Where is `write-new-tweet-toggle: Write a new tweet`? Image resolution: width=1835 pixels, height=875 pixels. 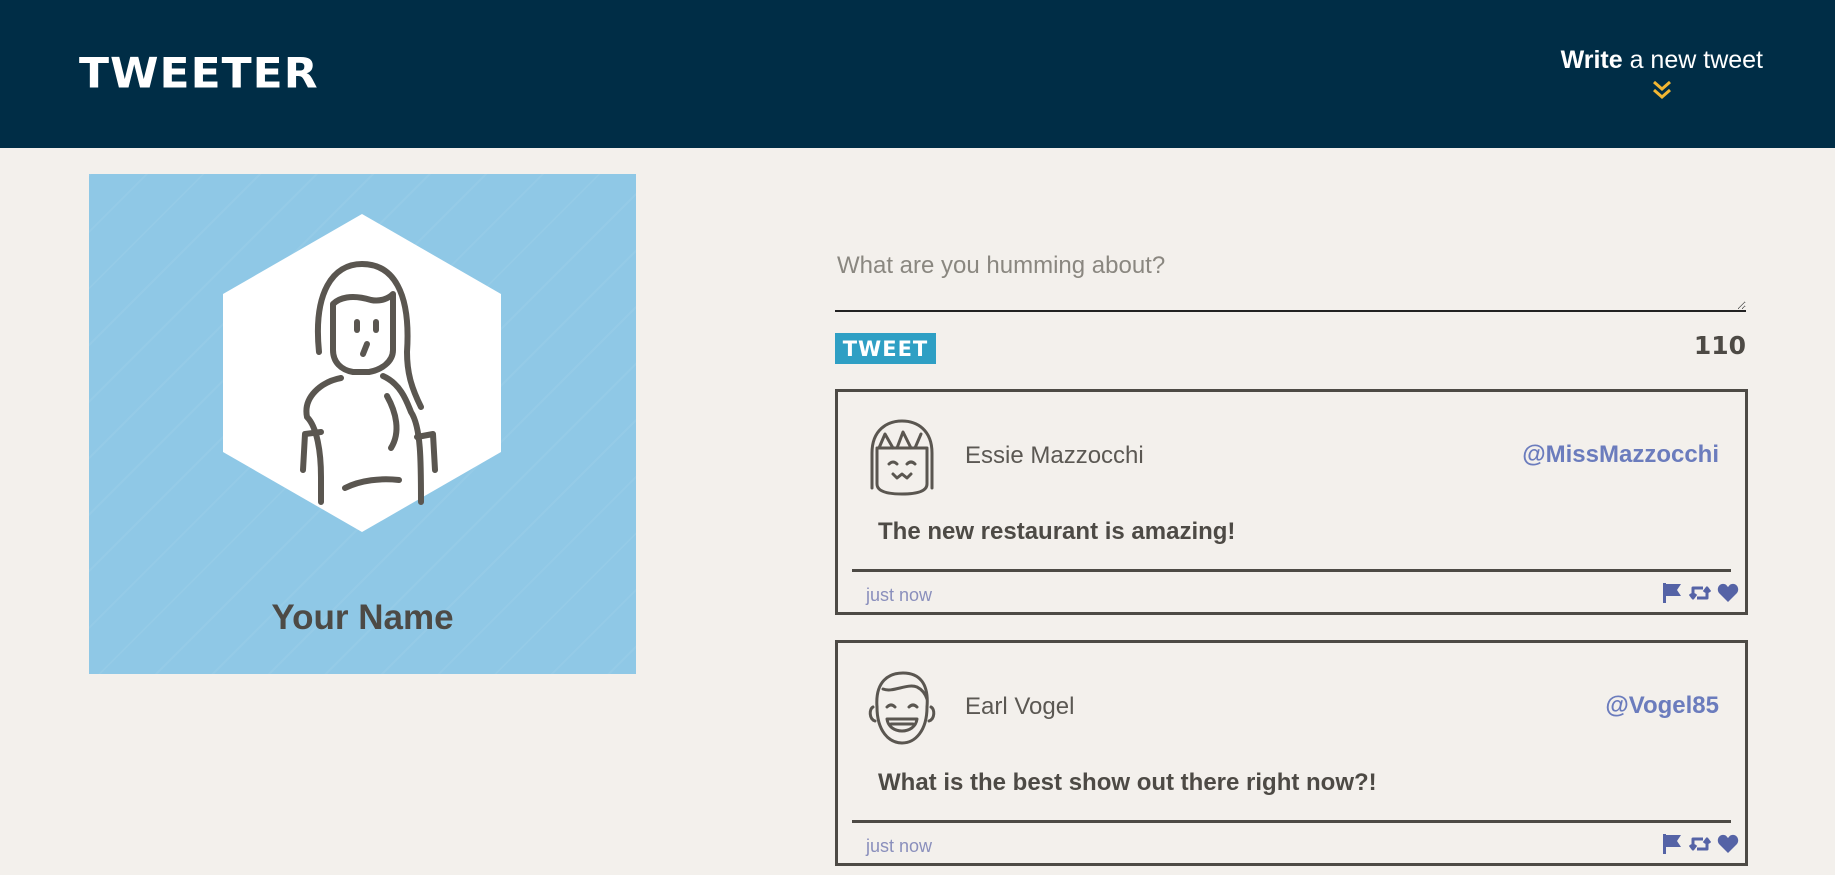 write-new-tweet-toggle: Write a new tweet is located at coordinates (1662, 73).